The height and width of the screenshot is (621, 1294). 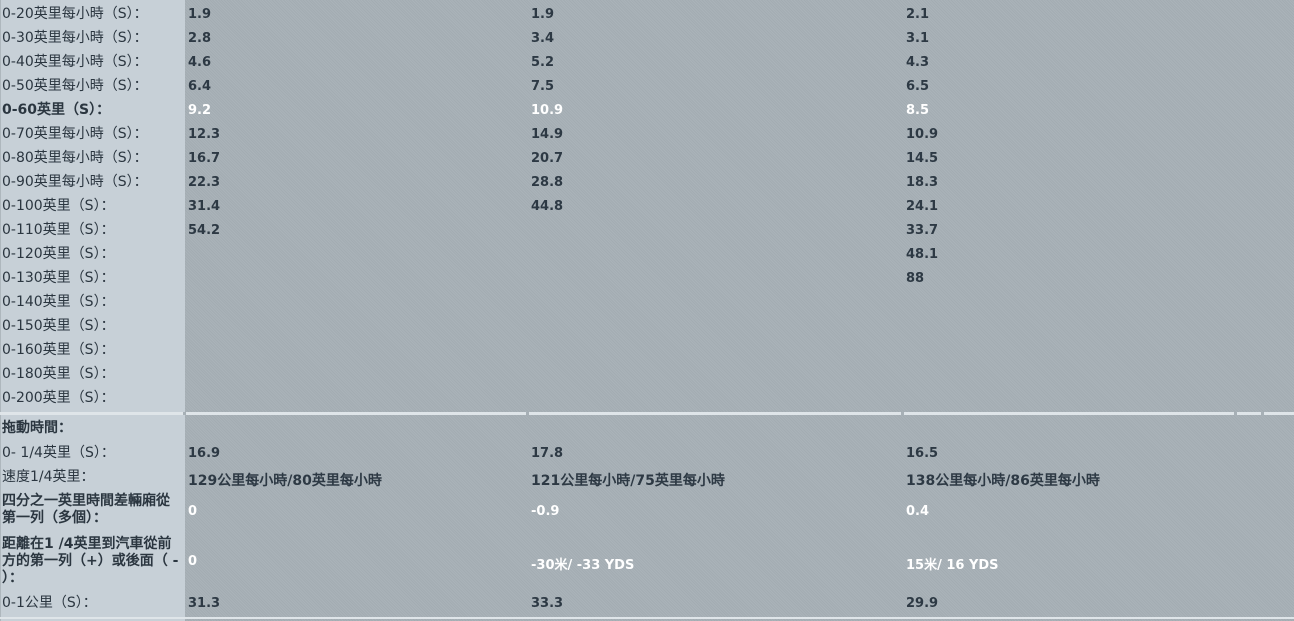 What do you see at coordinates (56, 110) in the screenshot?
I see `row-label: 0-60英里（S）：` at bounding box center [56, 110].